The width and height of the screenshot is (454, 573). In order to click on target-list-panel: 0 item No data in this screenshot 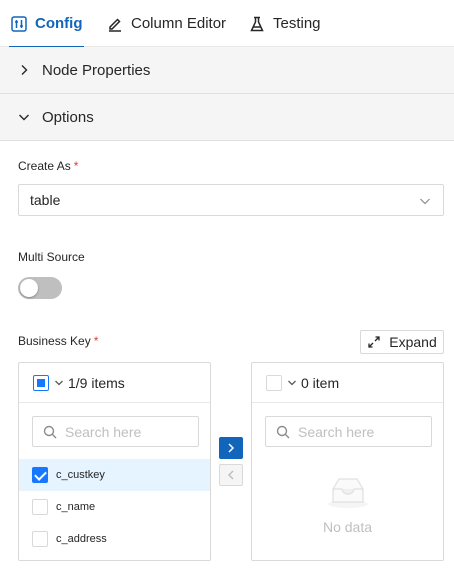, I will do `click(347, 461)`.